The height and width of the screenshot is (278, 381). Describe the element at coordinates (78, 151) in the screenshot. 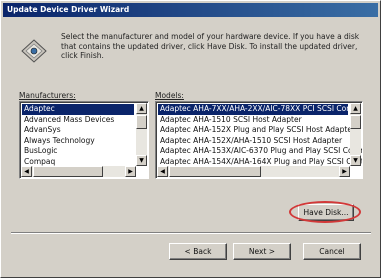

I see `manufacturer-item: BusLogic` at that location.